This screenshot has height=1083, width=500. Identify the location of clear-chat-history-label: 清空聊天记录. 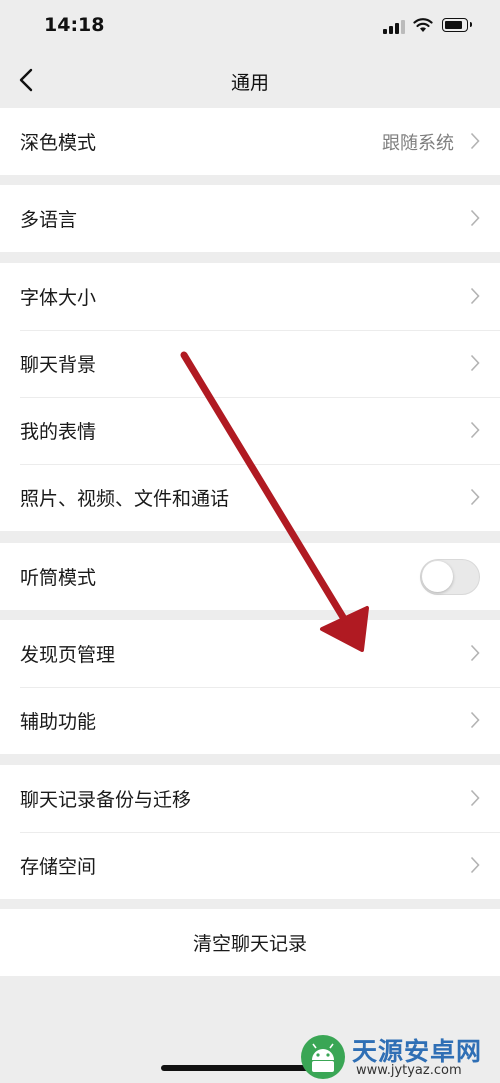
(249, 944).